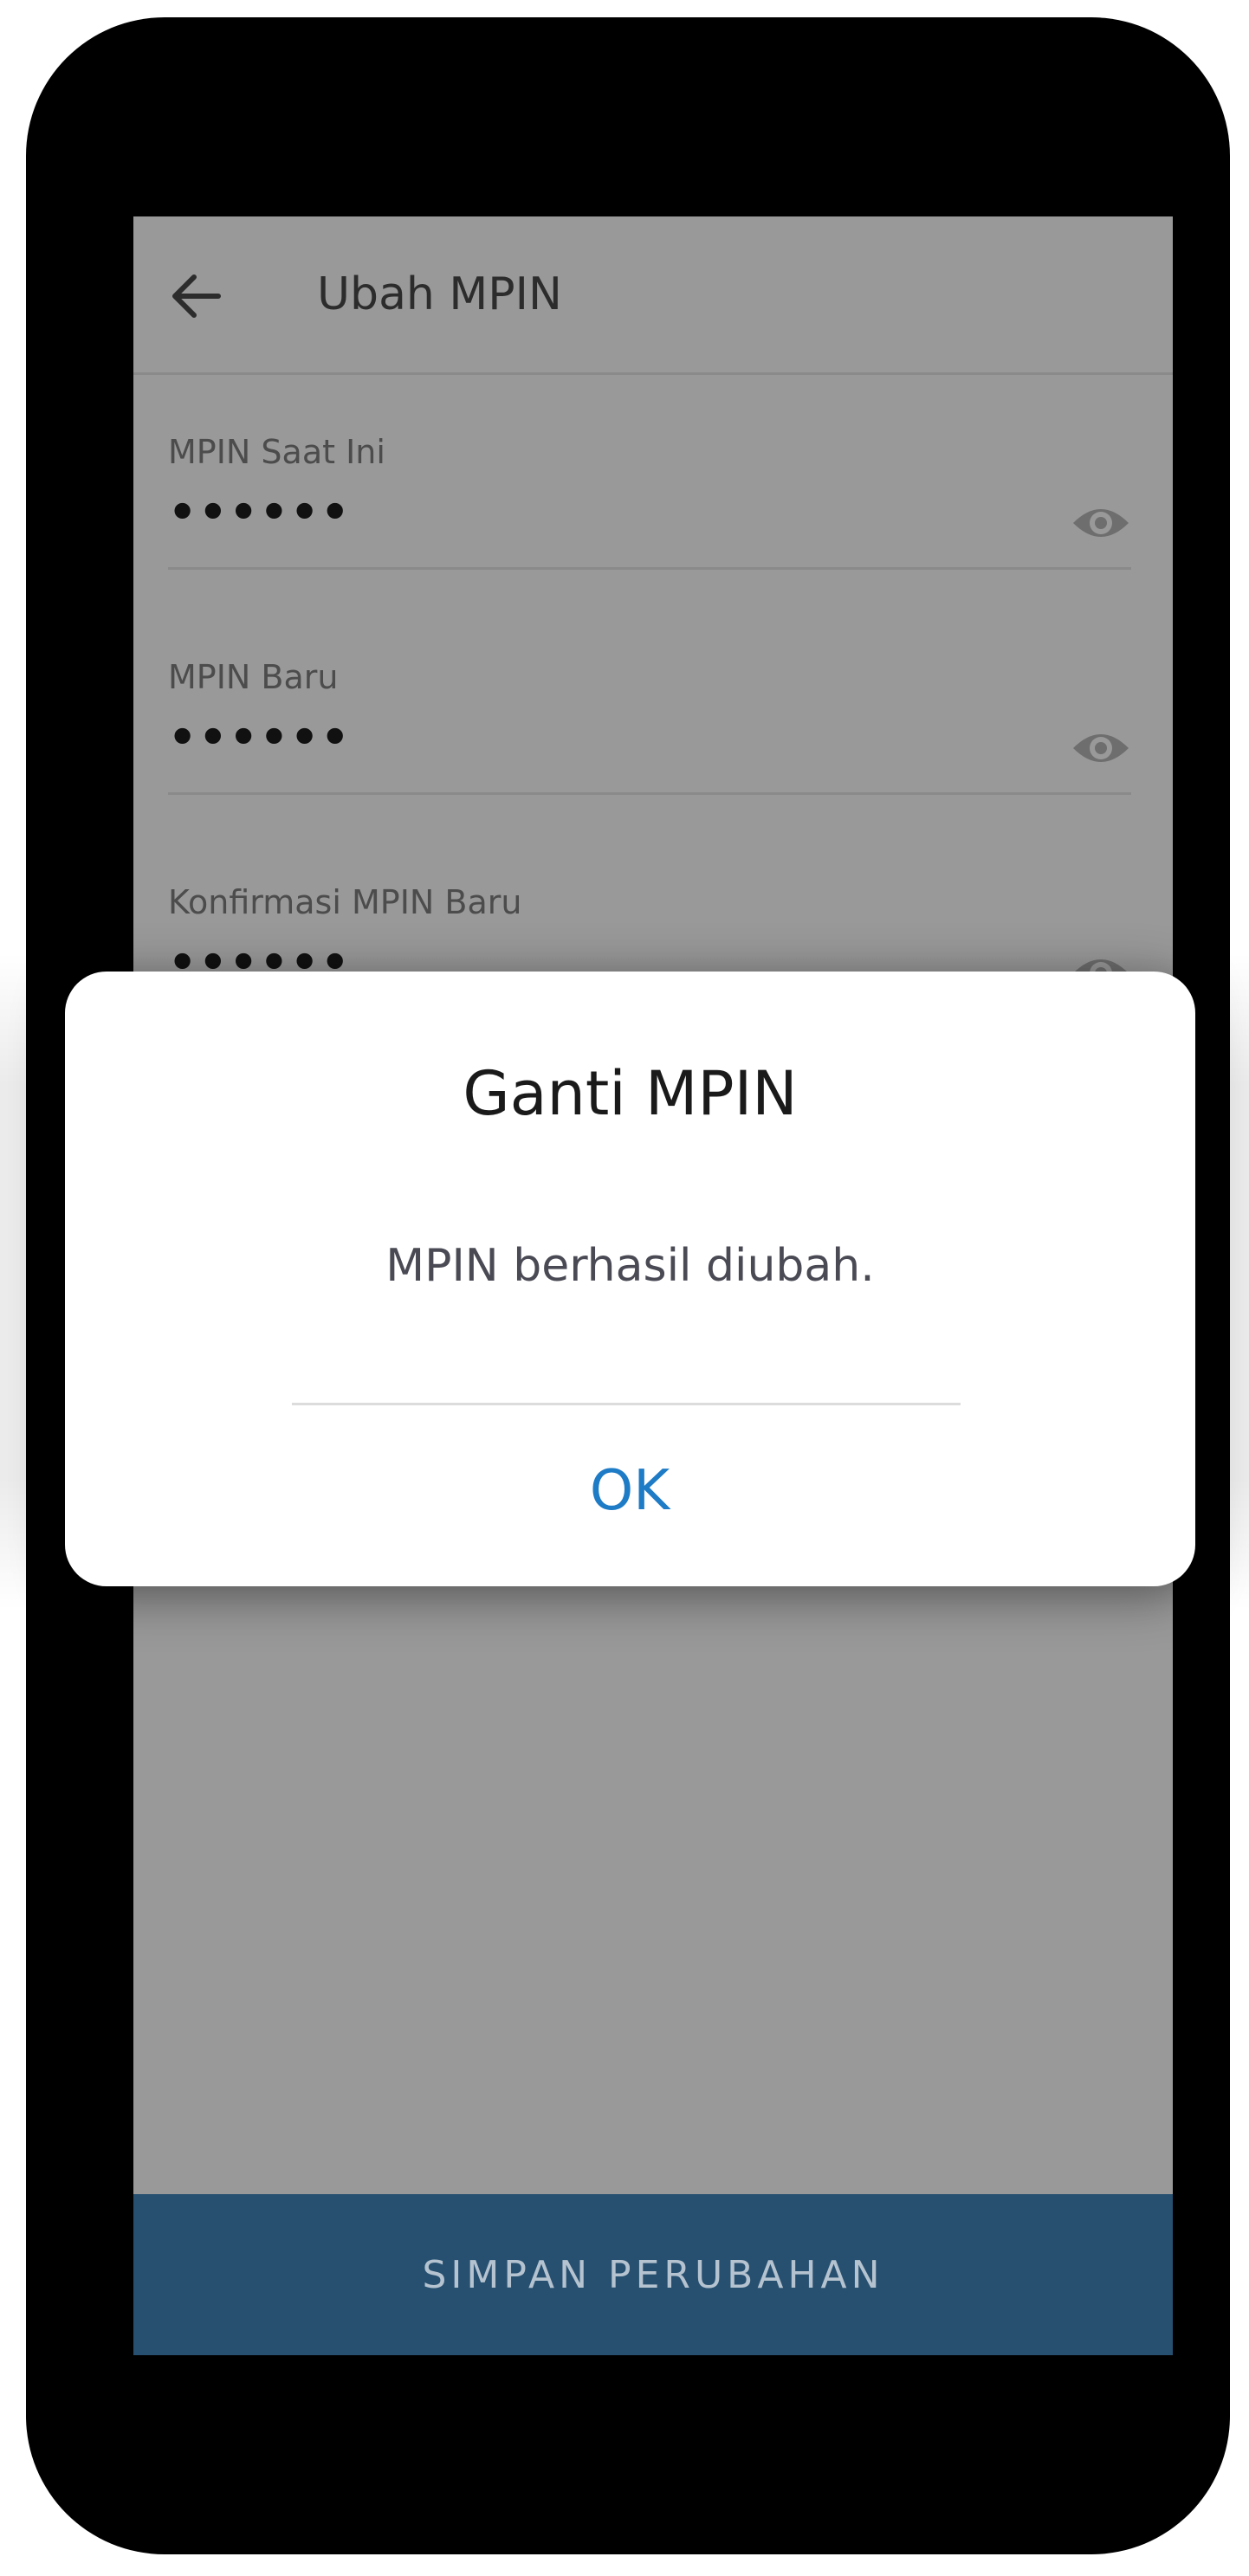  Describe the element at coordinates (259, 738) in the screenshot. I see `new-mpin-input: ••••••` at that location.